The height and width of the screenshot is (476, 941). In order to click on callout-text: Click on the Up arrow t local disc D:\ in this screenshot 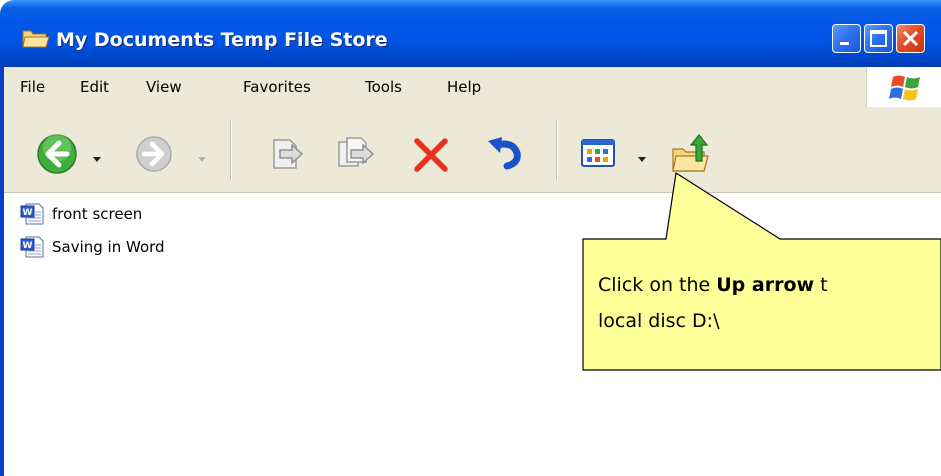, I will do `click(713, 303)`.